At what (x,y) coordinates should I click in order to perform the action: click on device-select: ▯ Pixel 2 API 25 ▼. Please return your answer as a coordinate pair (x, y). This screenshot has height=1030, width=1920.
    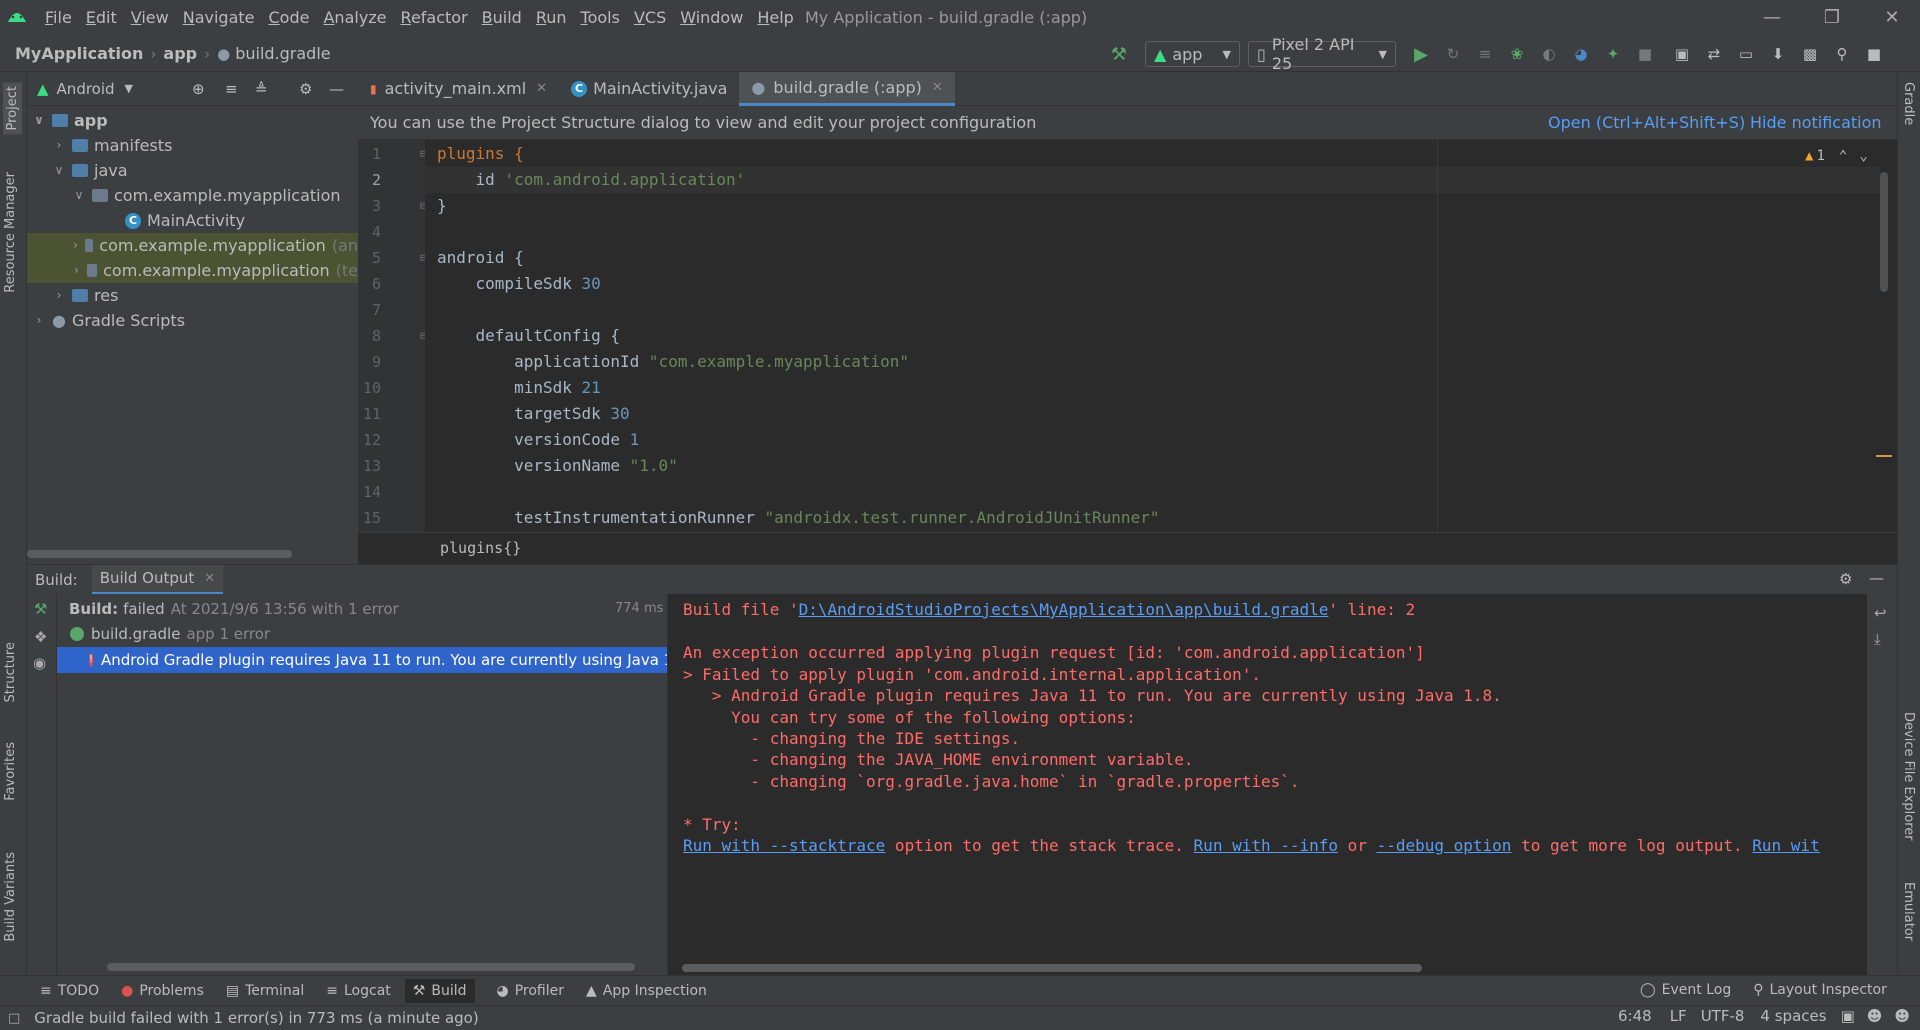
    Looking at the image, I should click on (1322, 54).